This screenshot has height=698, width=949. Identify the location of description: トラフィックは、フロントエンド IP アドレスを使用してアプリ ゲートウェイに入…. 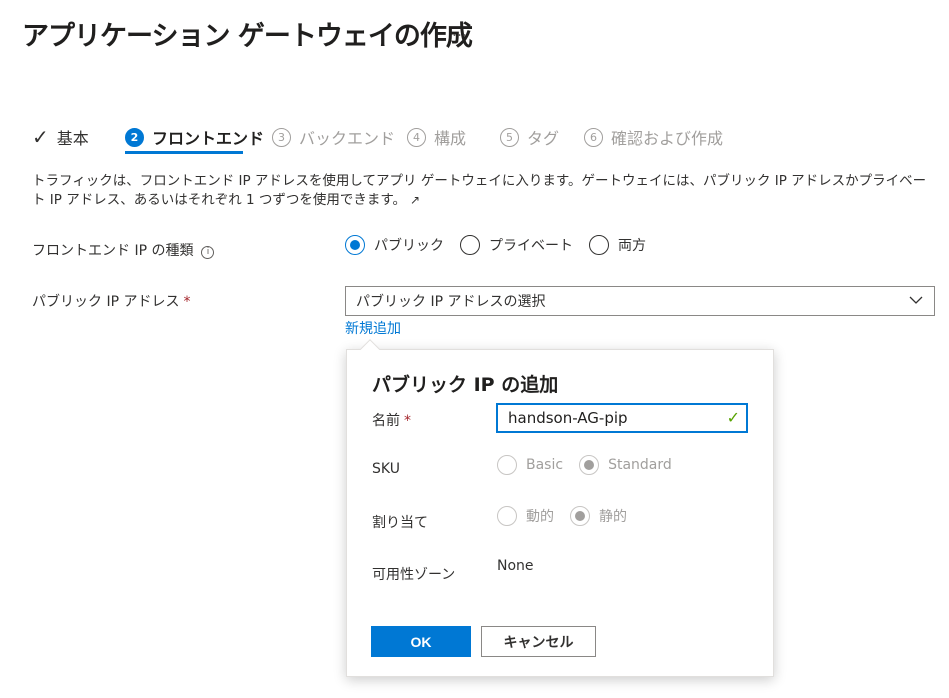
(484, 191).